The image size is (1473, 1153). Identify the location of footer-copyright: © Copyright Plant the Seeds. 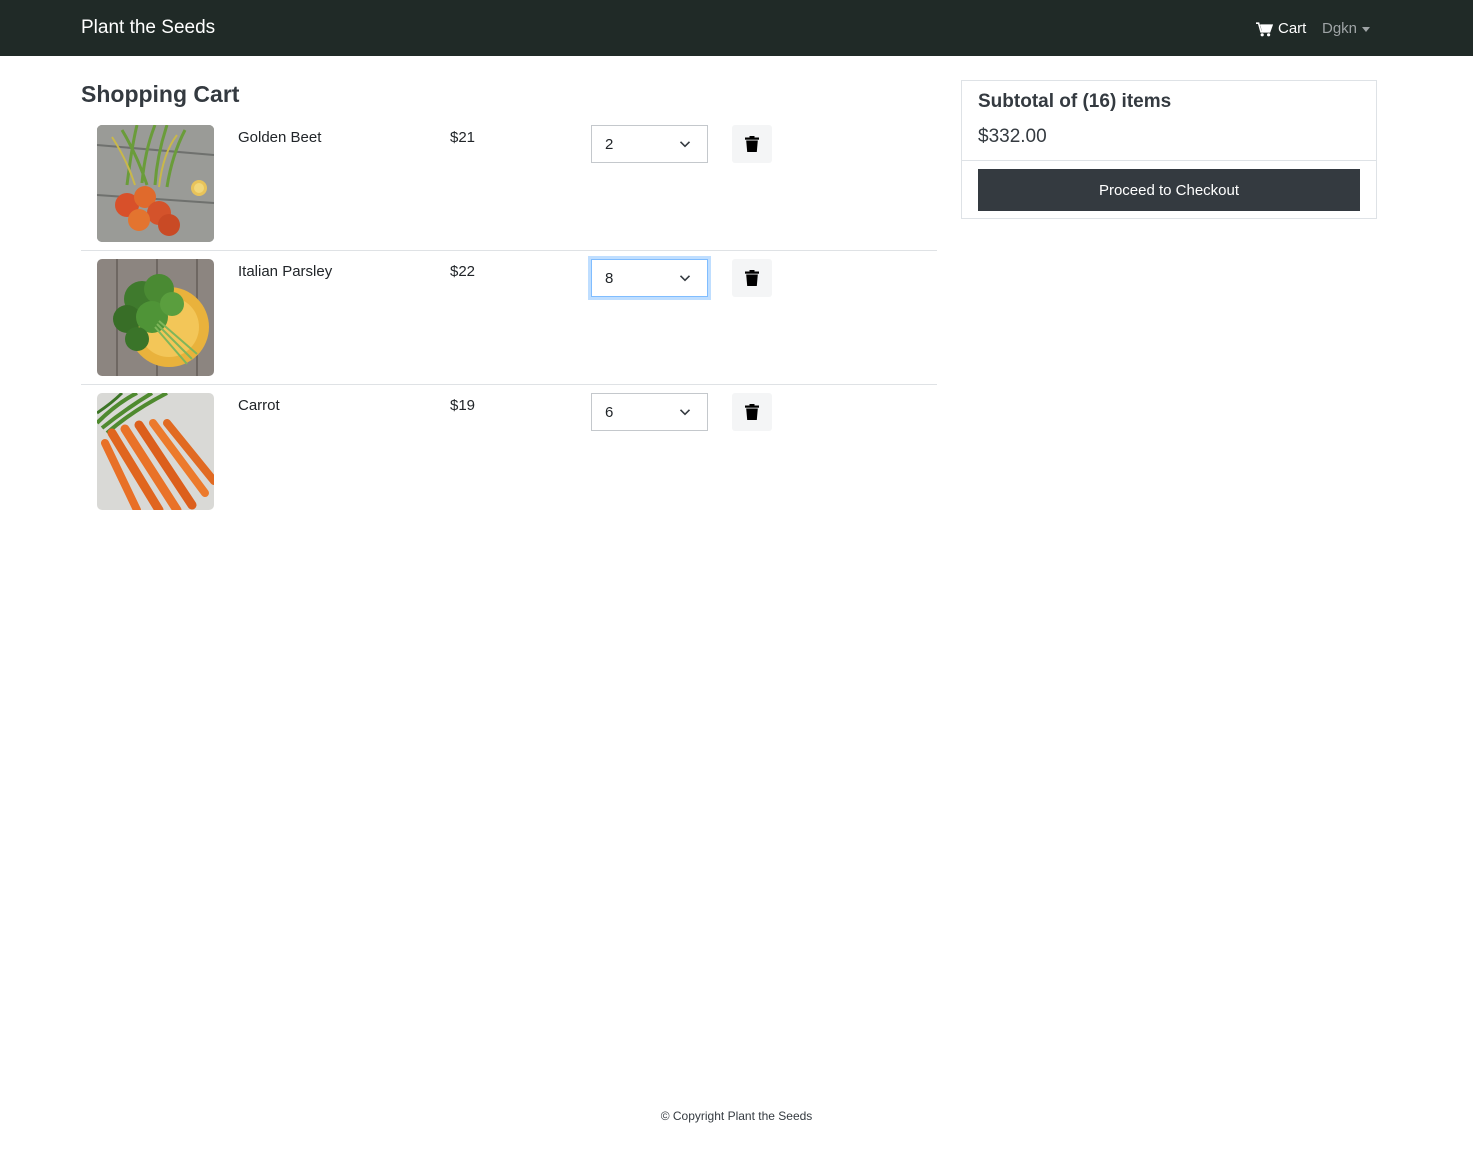
(736, 1116).